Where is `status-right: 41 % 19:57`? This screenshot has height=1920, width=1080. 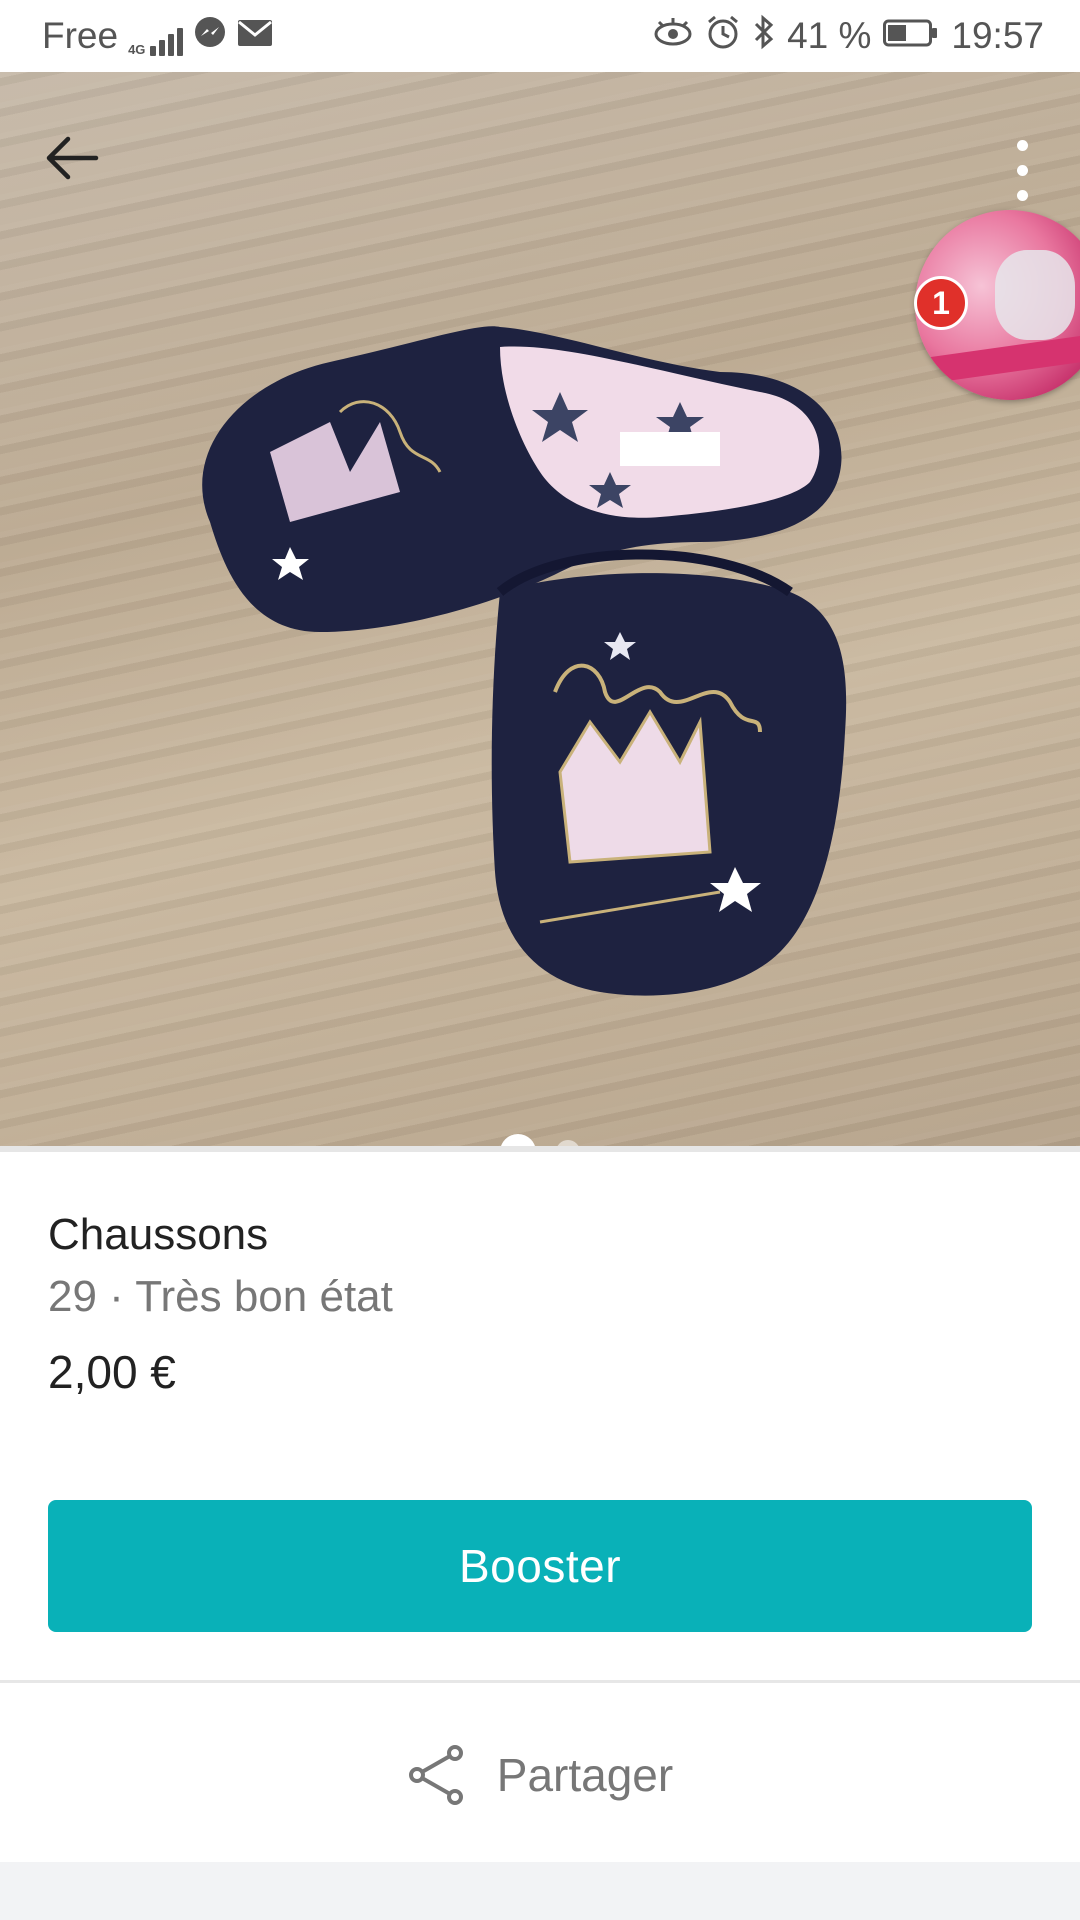
status-right: 41 % 19:57 is located at coordinates (848, 36).